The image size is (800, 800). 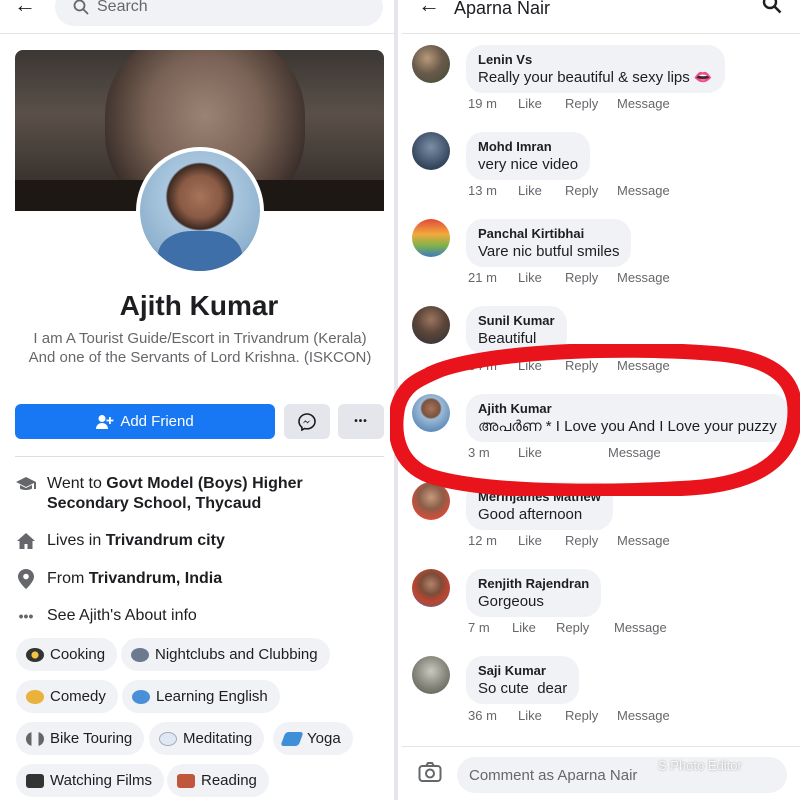 What do you see at coordinates (479, 452) in the screenshot?
I see `comment-time: 3 m` at bounding box center [479, 452].